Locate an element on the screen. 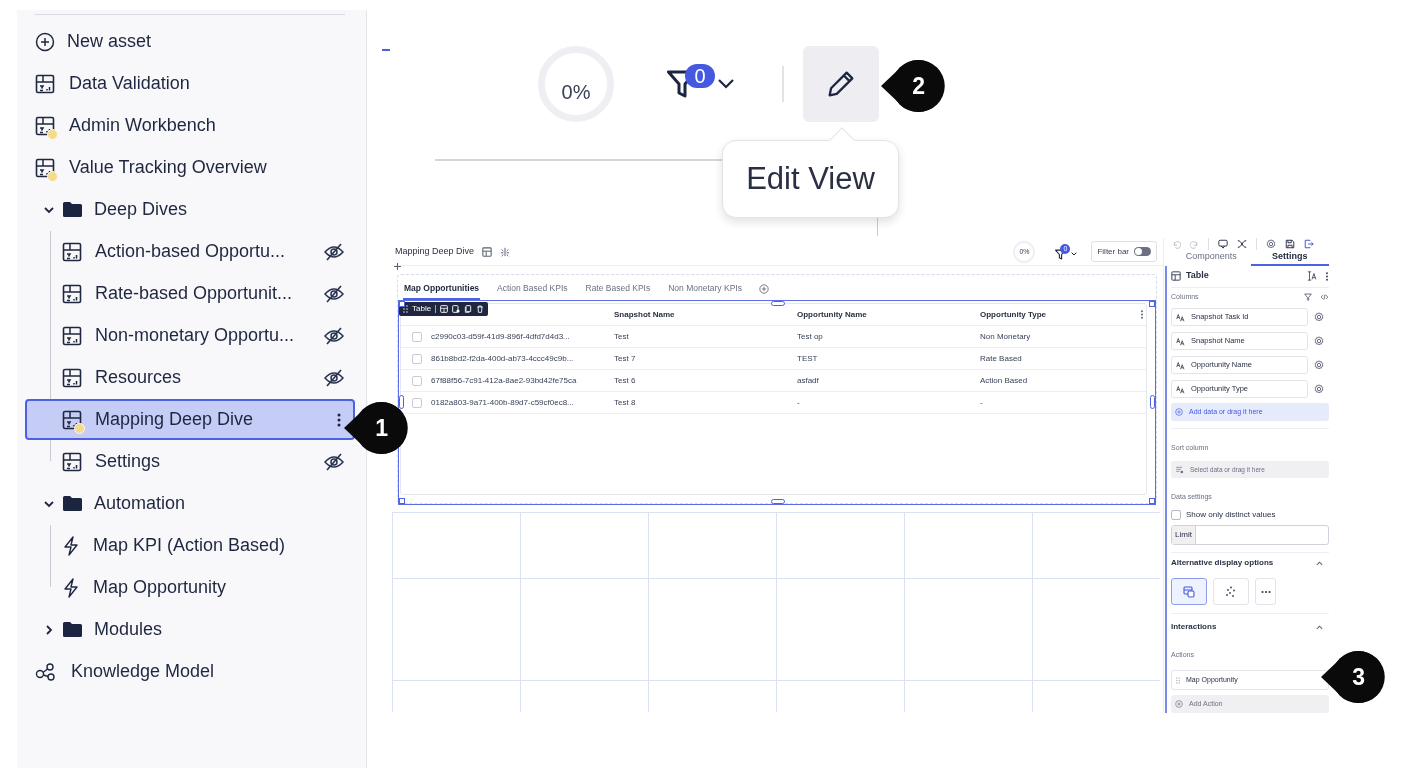 The width and height of the screenshot is (1410, 774). filter-button: 0 is located at coordinates (701, 84).